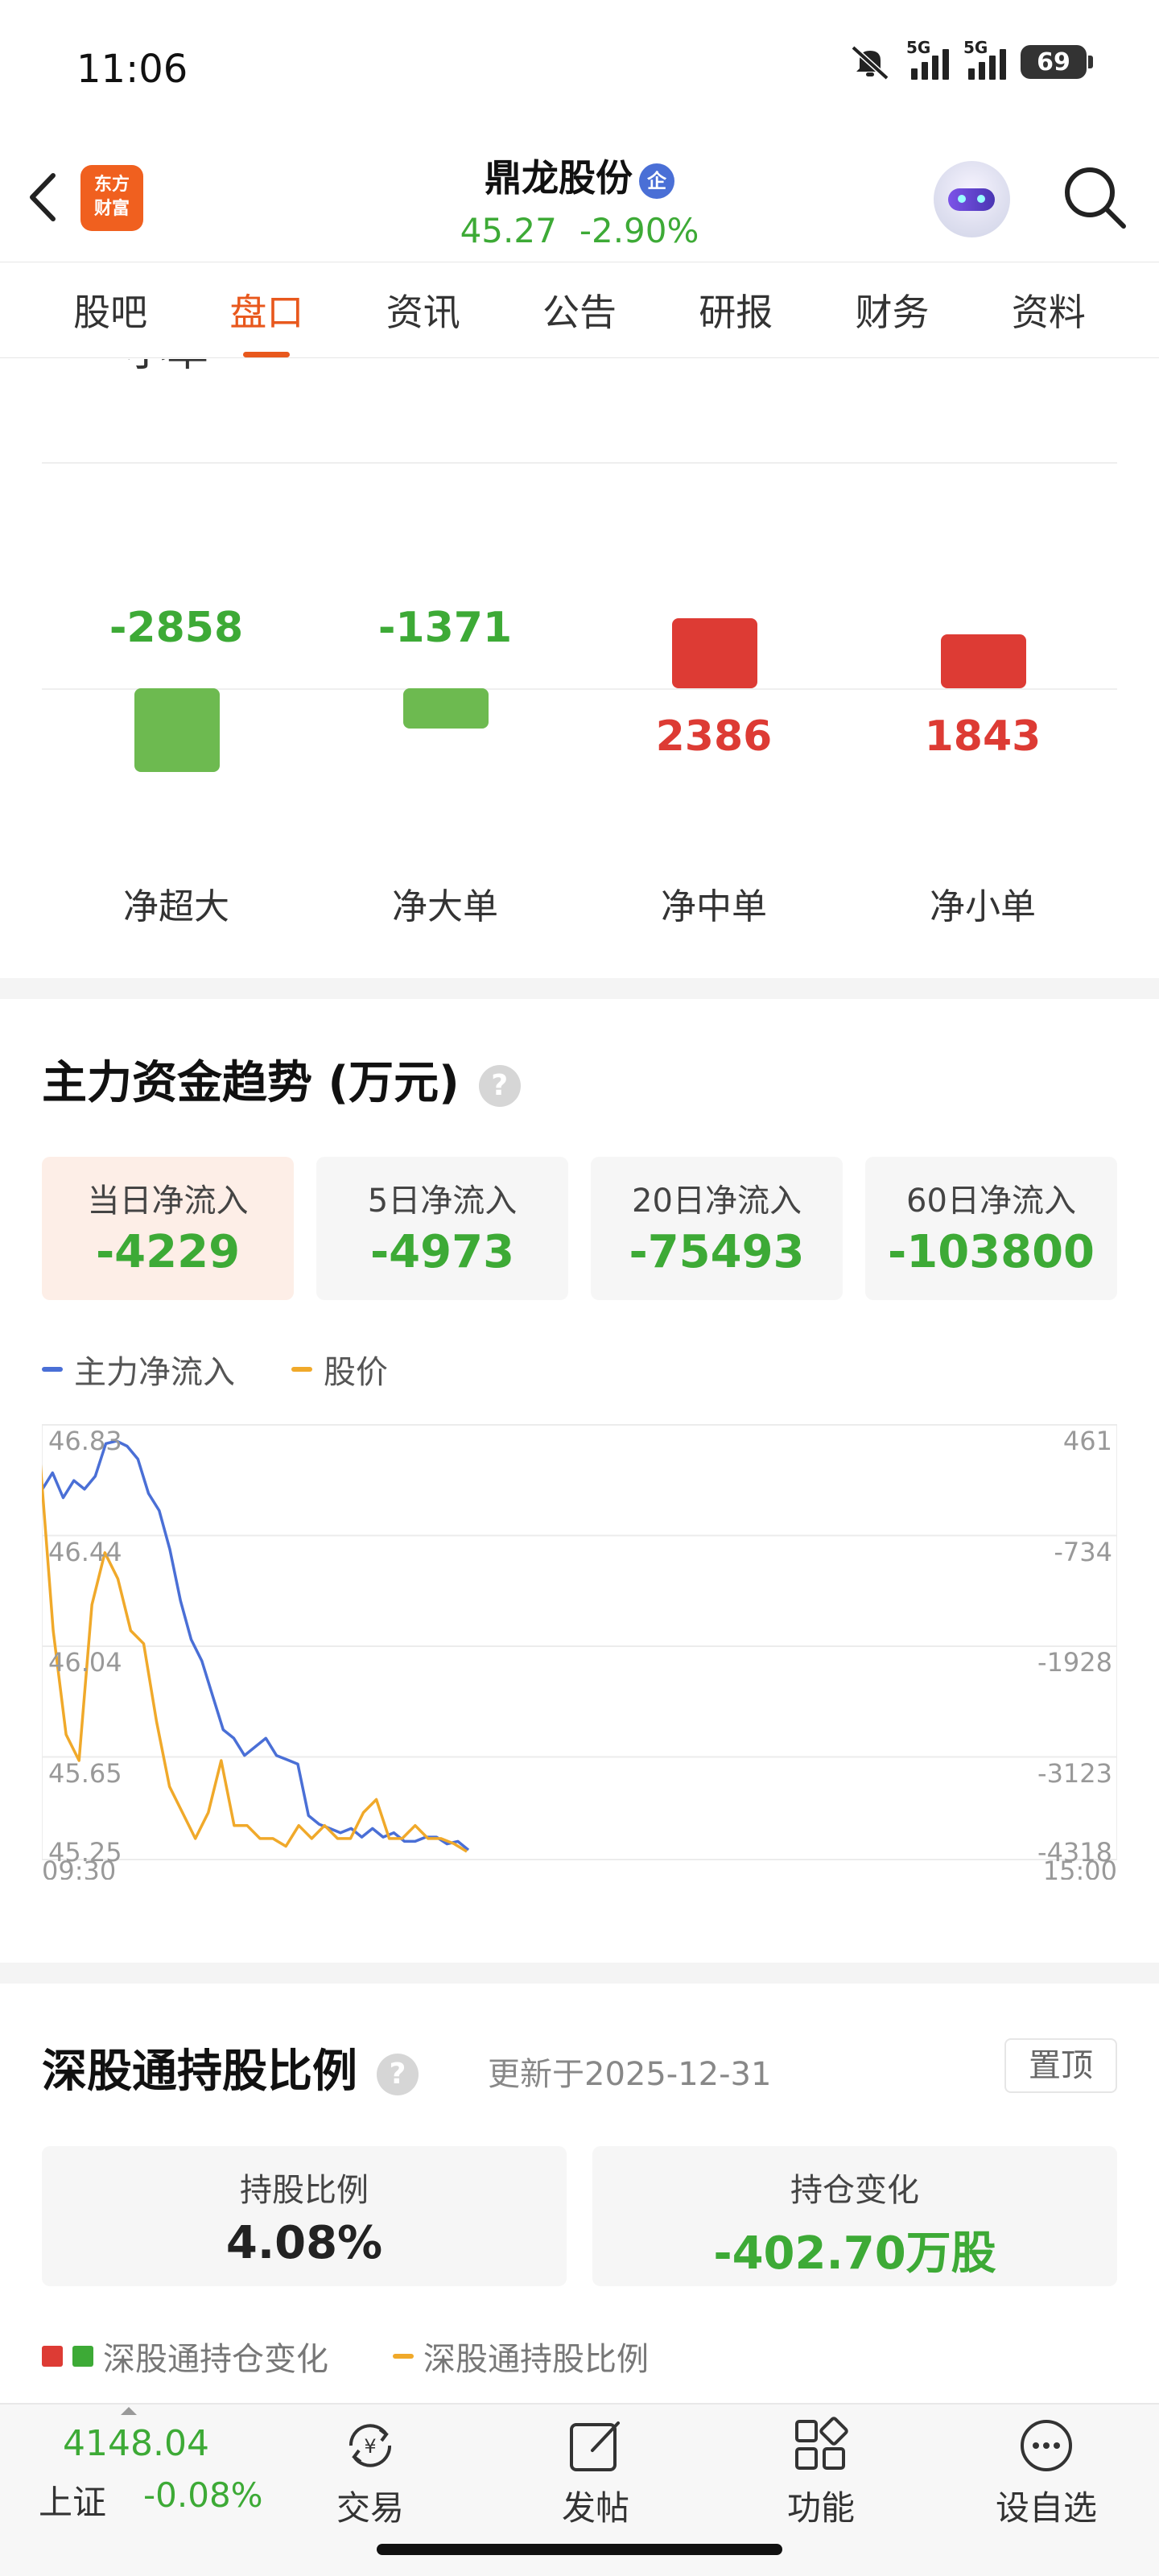 Image resolution: width=1159 pixels, height=2576 pixels. What do you see at coordinates (854, 2190) in the screenshot?
I see `sgt-card-label: 持仓变化` at bounding box center [854, 2190].